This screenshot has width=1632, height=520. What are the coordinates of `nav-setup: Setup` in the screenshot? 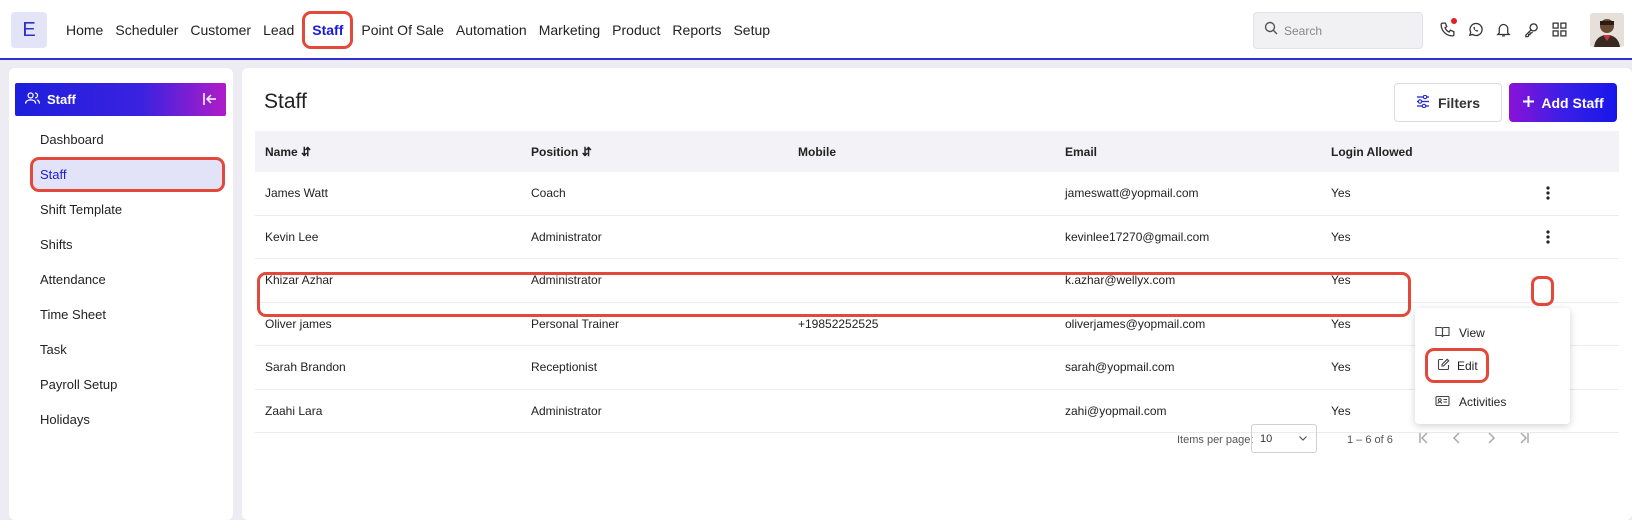 It's located at (751, 30).